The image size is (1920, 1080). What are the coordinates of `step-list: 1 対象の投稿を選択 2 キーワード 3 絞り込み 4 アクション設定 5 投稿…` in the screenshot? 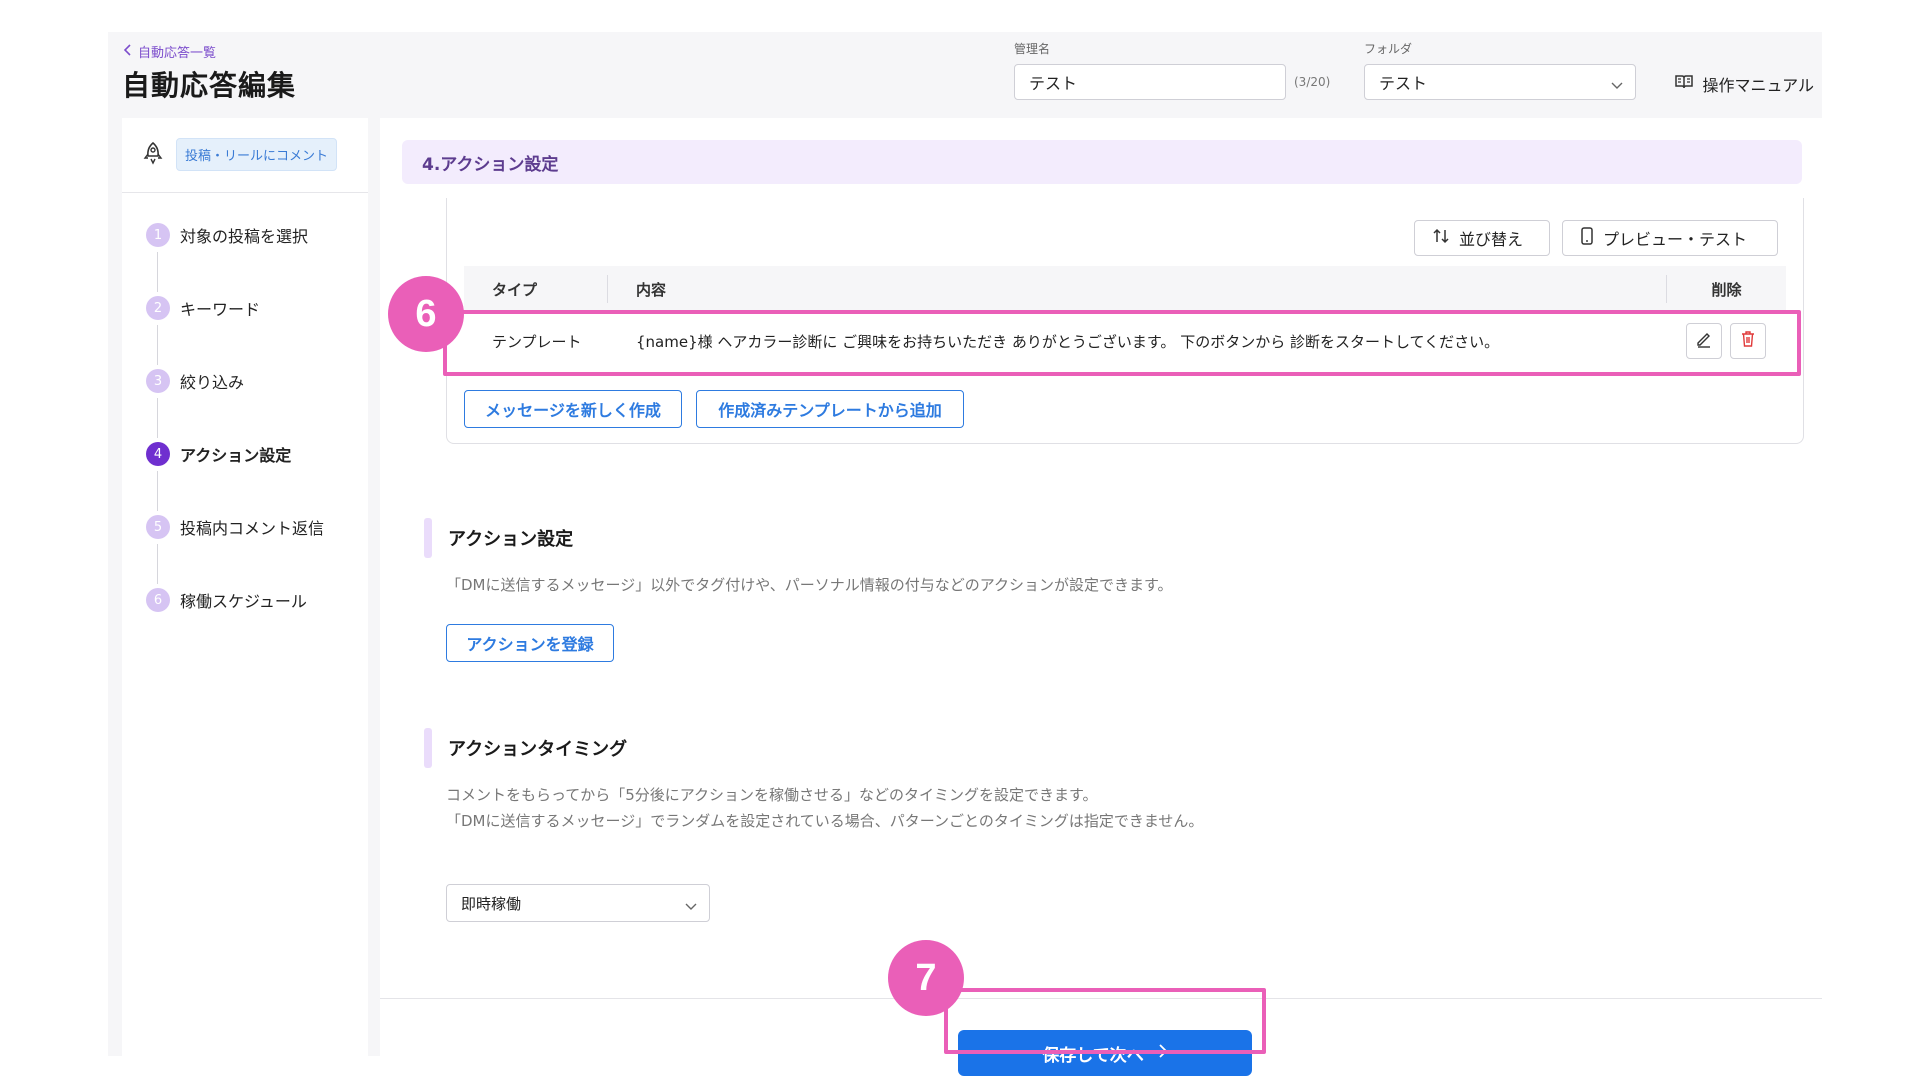 It's located at (235, 417).